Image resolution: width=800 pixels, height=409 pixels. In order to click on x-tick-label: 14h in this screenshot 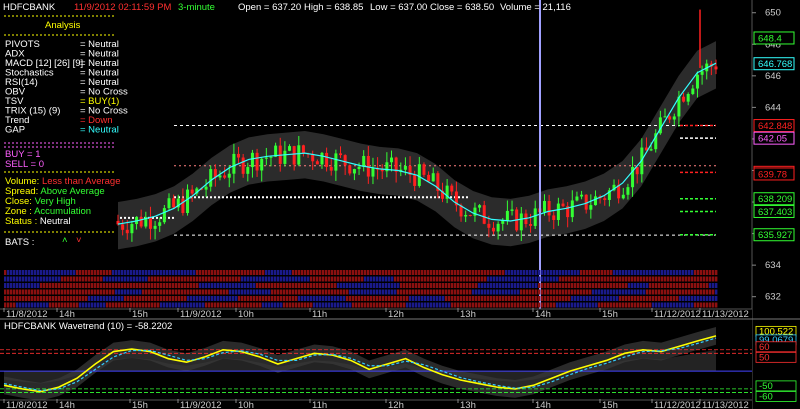, I will do `click(67, 314)`.